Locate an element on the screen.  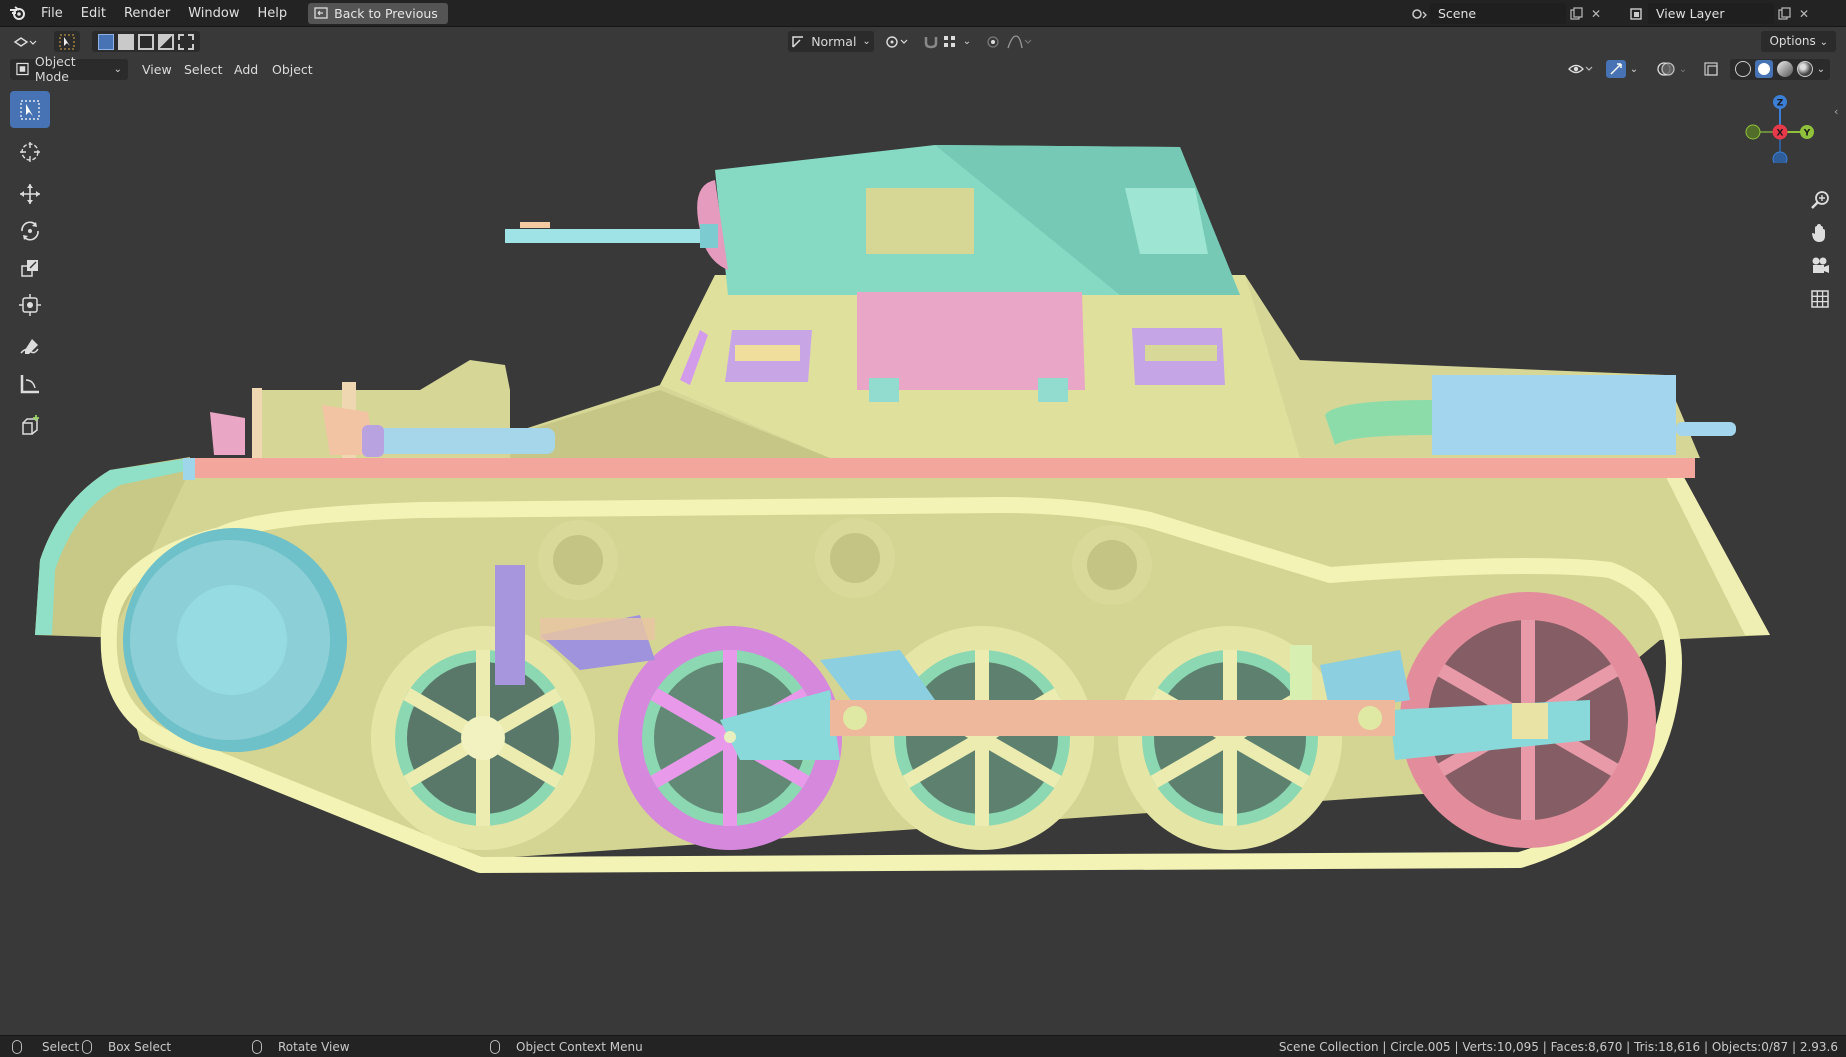
status-rotate-label: Rotate View is located at coordinates (314, 1047).